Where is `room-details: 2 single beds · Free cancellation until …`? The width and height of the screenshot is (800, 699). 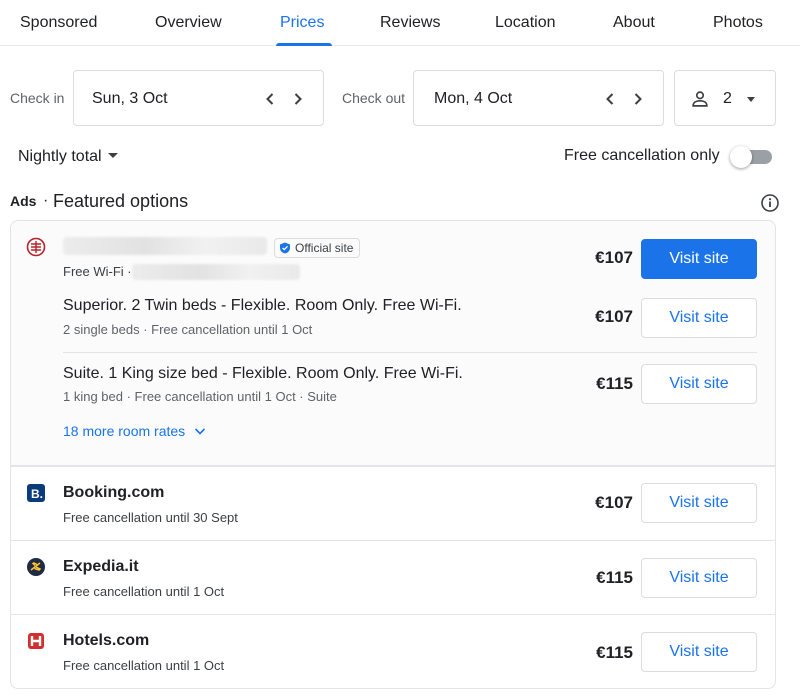 room-details: 2 single beds · Free cancellation until … is located at coordinates (188, 329).